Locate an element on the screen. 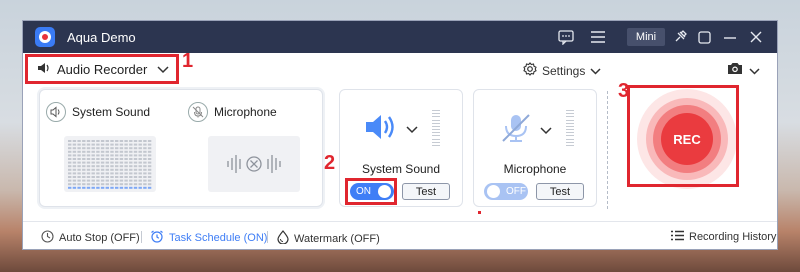  feedback-icon is located at coordinates (566, 37).